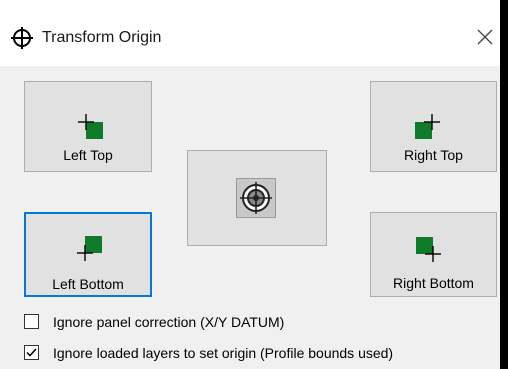  What do you see at coordinates (89, 248) in the screenshot?
I see `origin-left-bottom-icon` at bounding box center [89, 248].